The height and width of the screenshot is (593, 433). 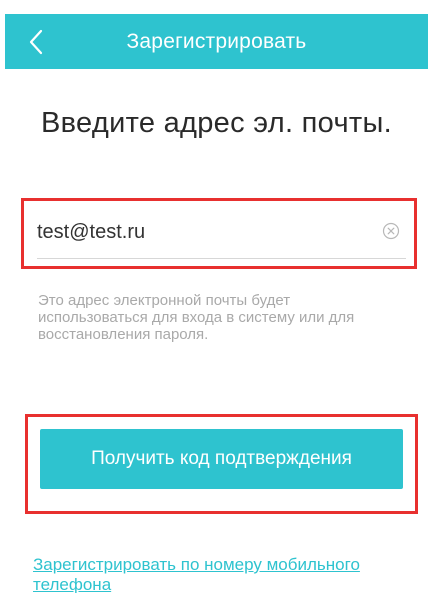 What do you see at coordinates (197, 232) in the screenshot?
I see `email-input` at bounding box center [197, 232].